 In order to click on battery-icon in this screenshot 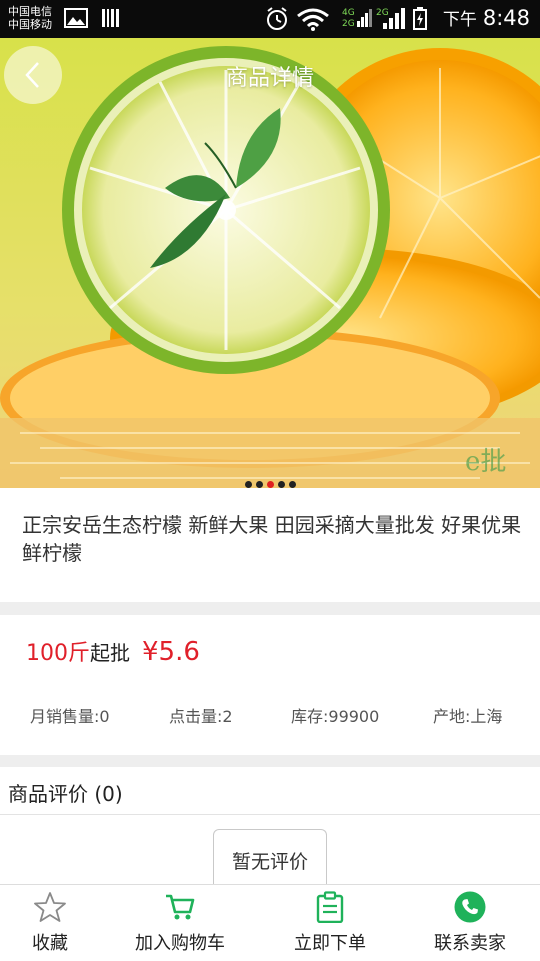, I will do `click(420, 18)`.